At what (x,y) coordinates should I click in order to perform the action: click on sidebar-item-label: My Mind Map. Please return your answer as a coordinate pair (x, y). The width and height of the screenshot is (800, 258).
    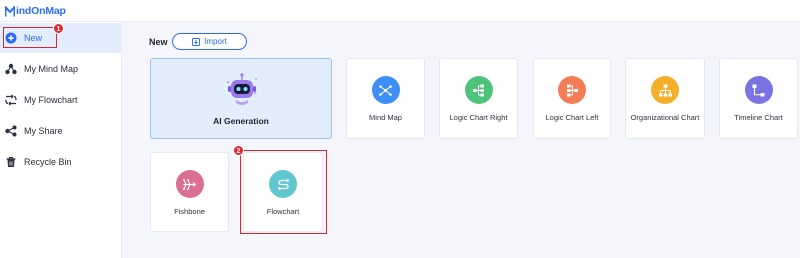
    Looking at the image, I should click on (51, 69).